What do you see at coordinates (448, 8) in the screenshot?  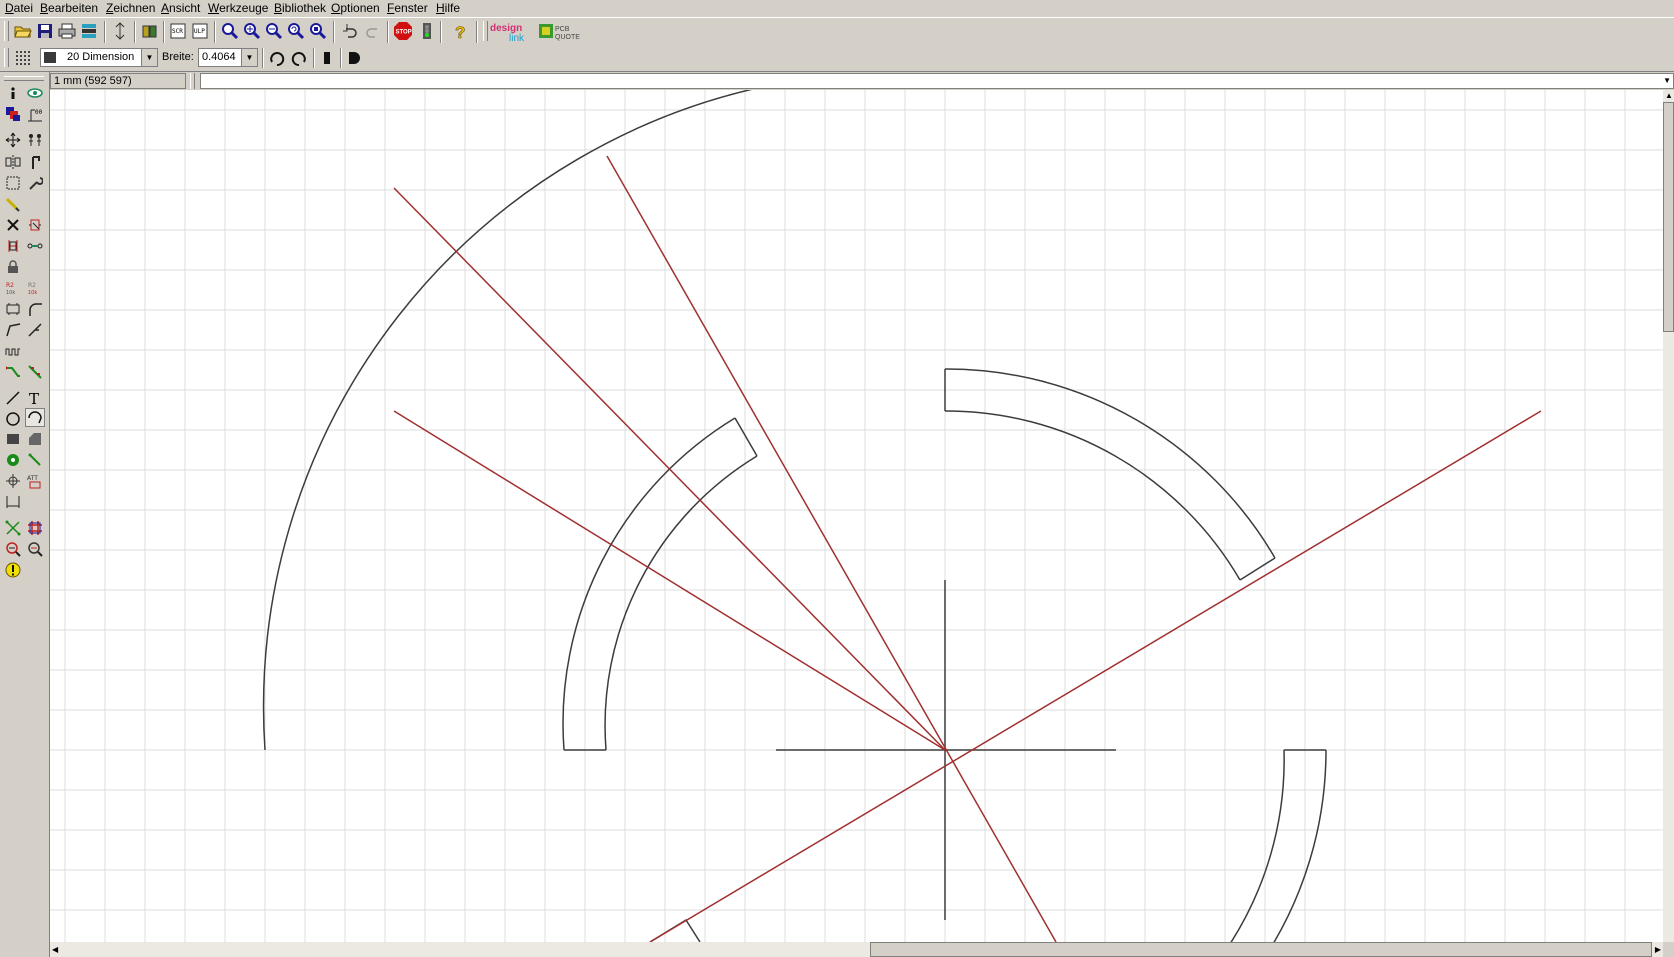 I see `menu-hilfe: Hilfe` at bounding box center [448, 8].